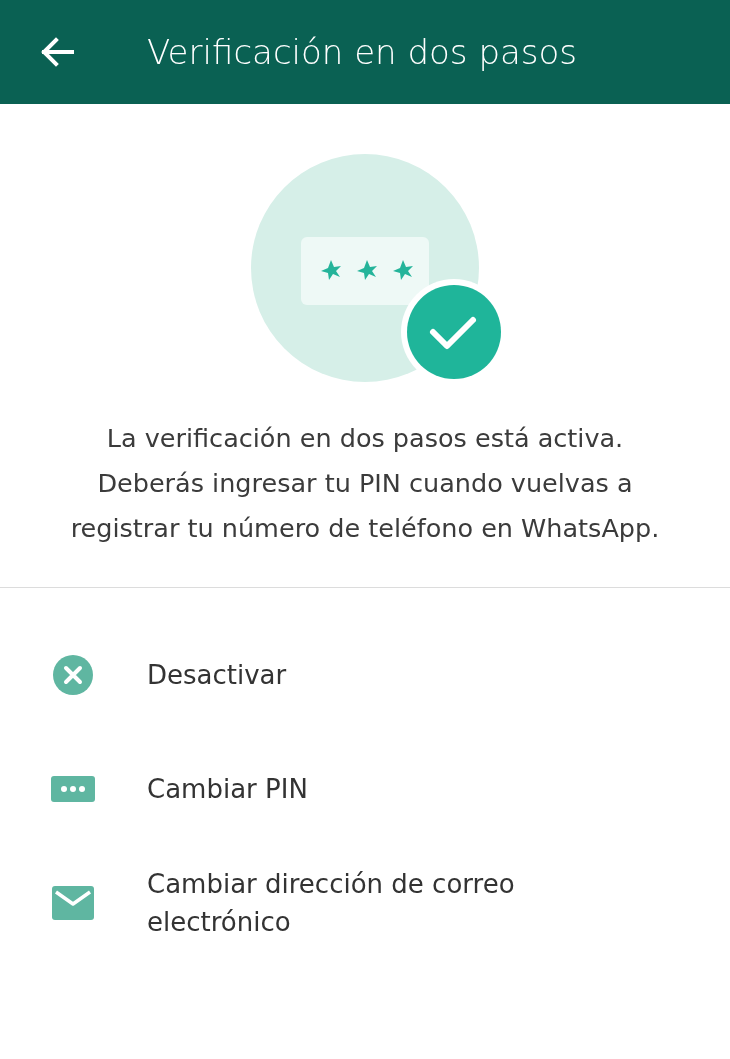 The width and height of the screenshot is (730, 1059). Describe the element at coordinates (365, 483) in the screenshot. I see `description-text: La verificación en dos pasos está activa. Deberás ingresar tu PIN cuando vuelvas a registrar tu número de teléfono en WhatsApp.` at that location.